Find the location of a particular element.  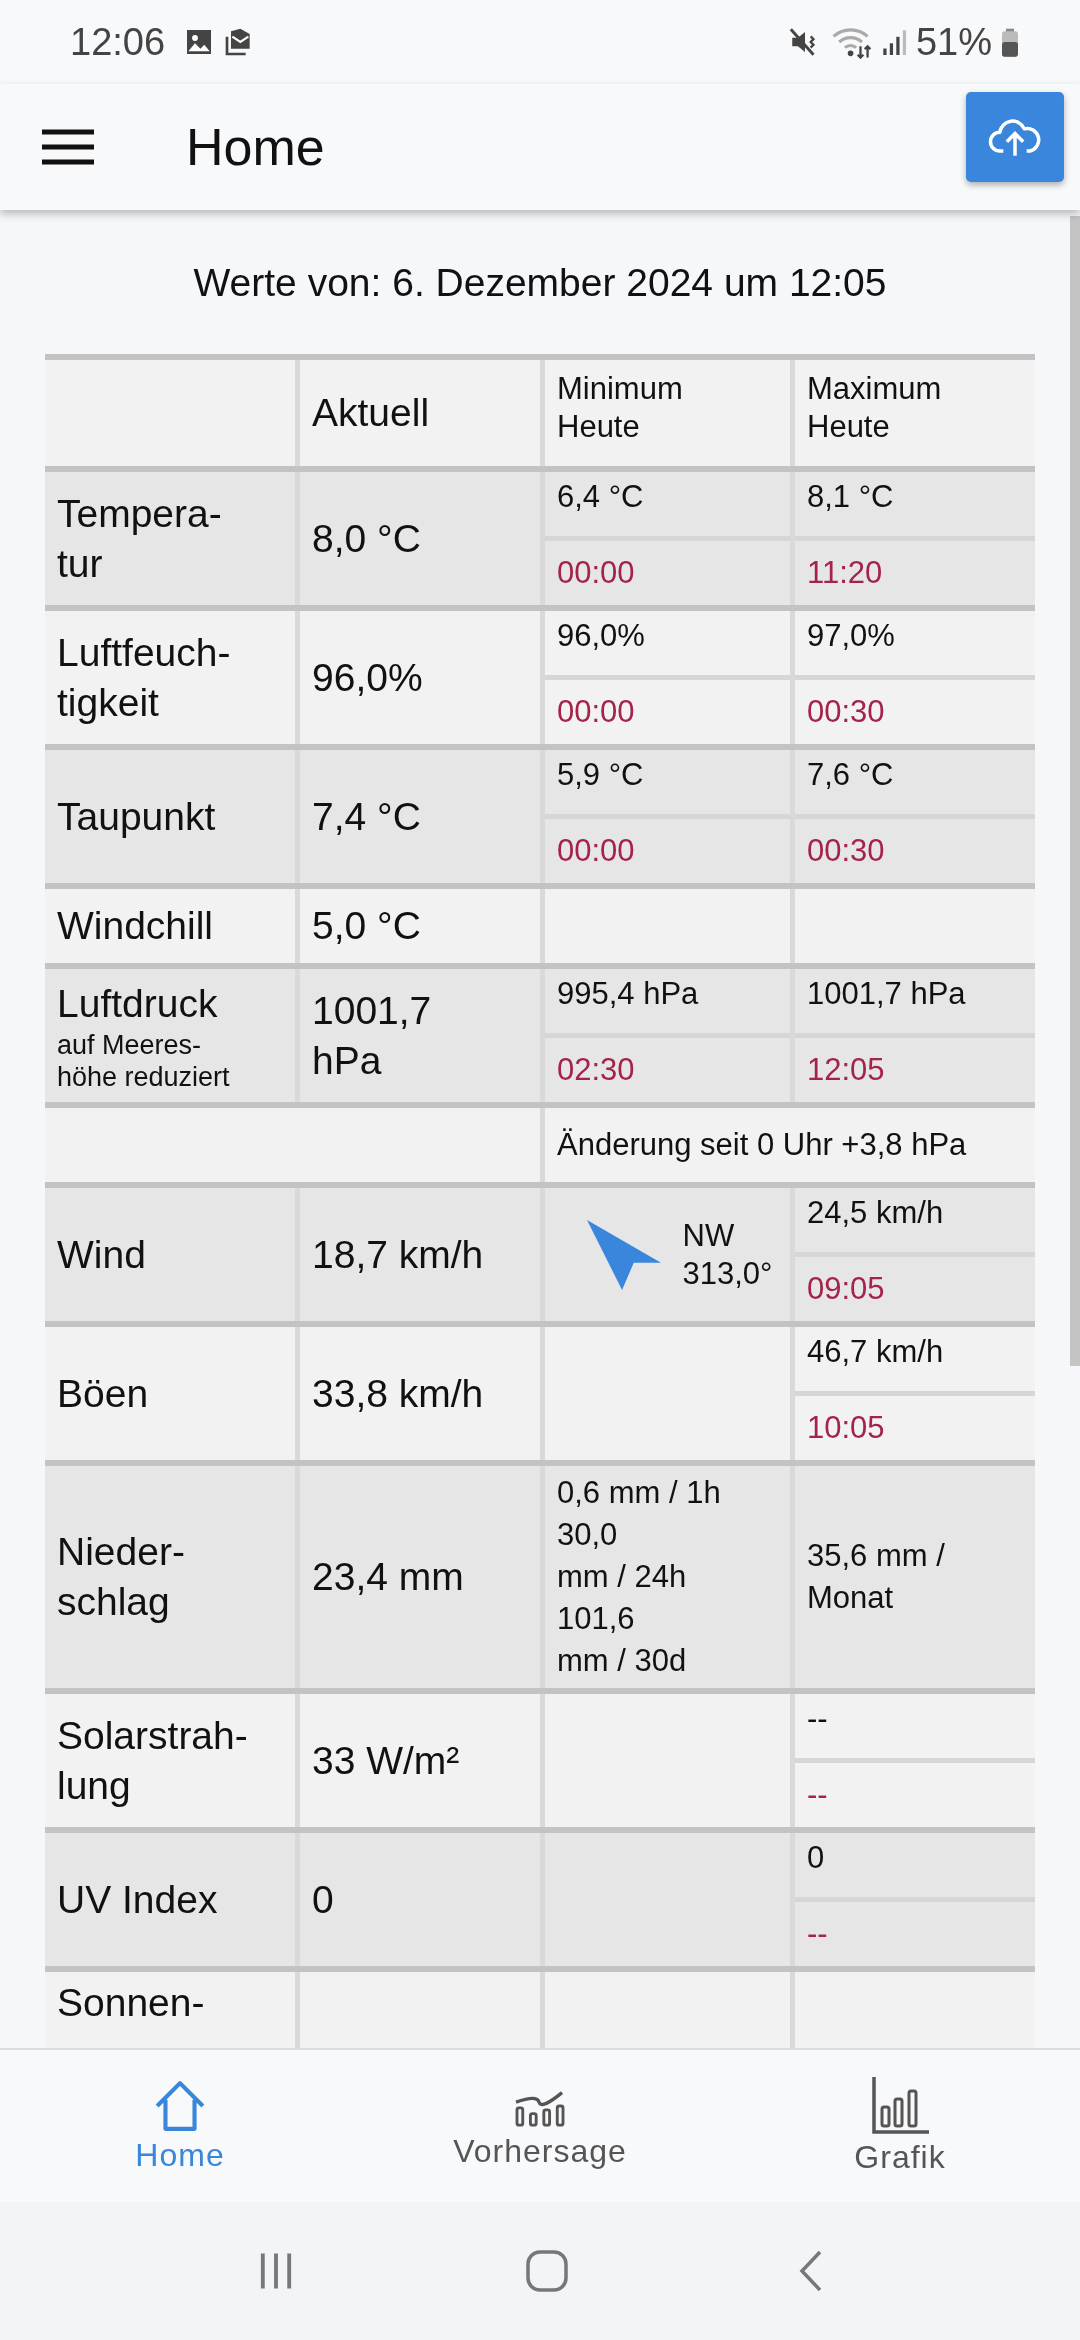

pressure-change-text: Änderung seit 0 Uhr +3,8 hPa is located at coordinates (762, 1145).